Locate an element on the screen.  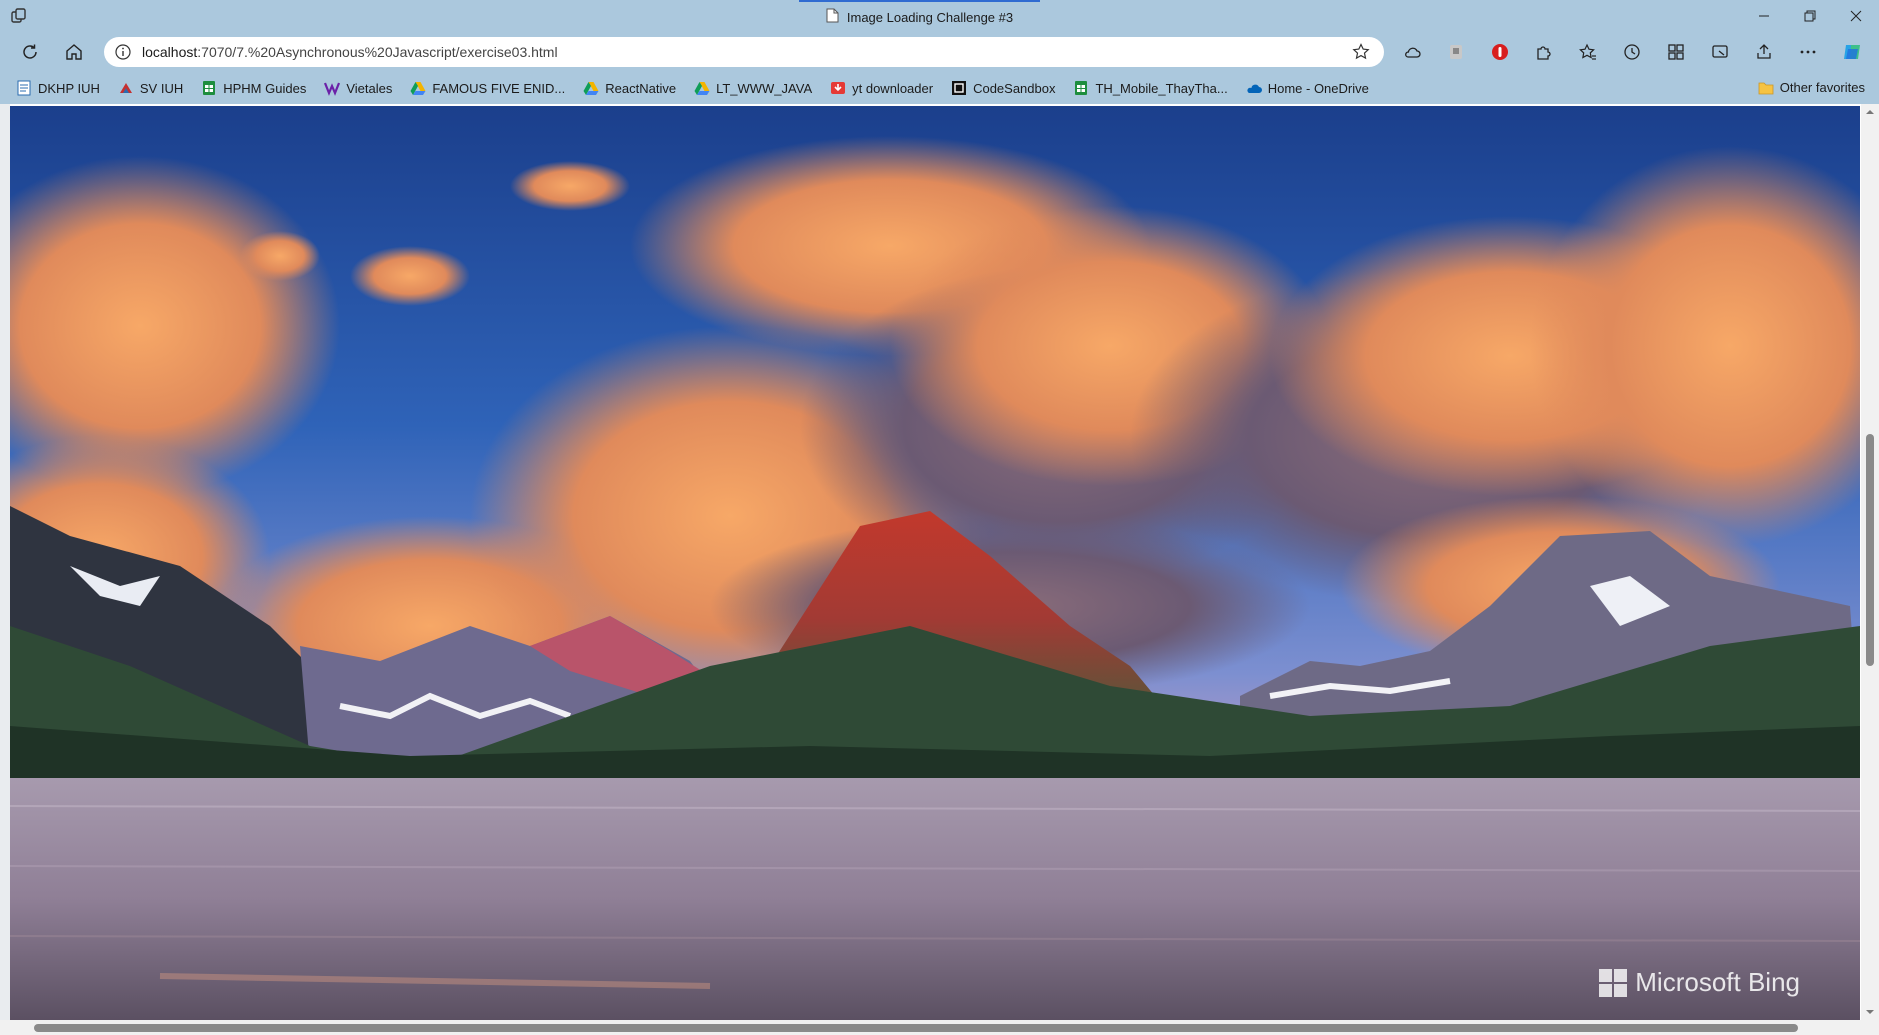
microsoft-logo-icon is located at coordinates (1613, 982).